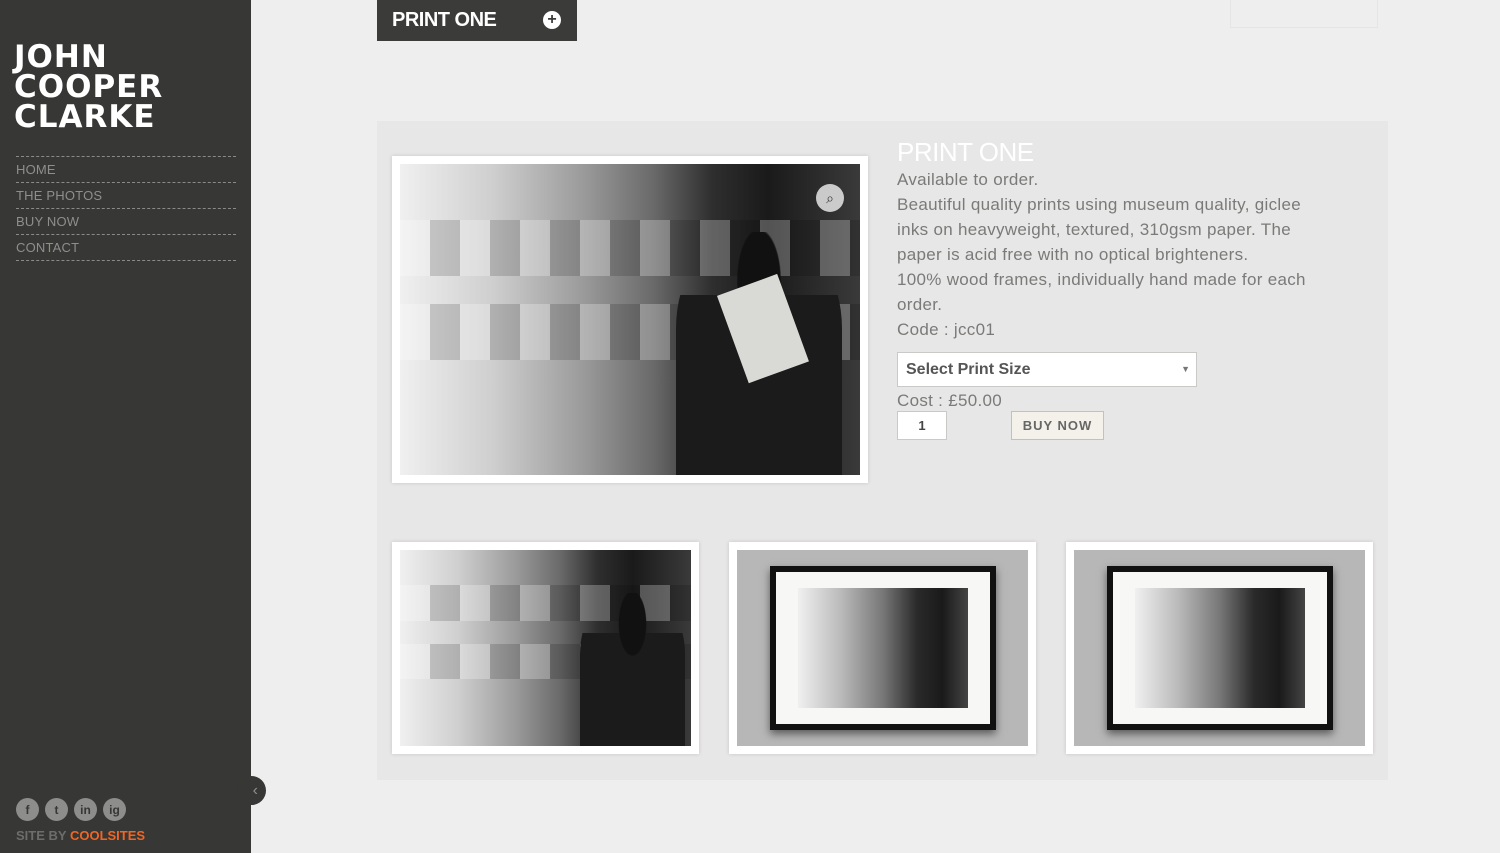  Describe the element at coordinates (830, 198) in the screenshot. I see `zoom-icon: ⌕` at that location.